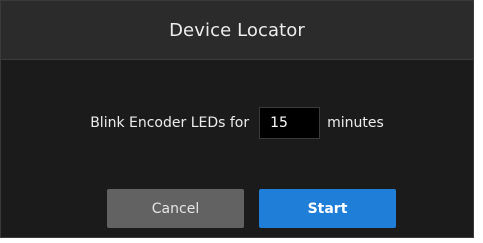  What do you see at coordinates (170, 123) in the screenshot?
I see `blink-label: Blink Encoder LEDs for` at bounding box center [170, 123].